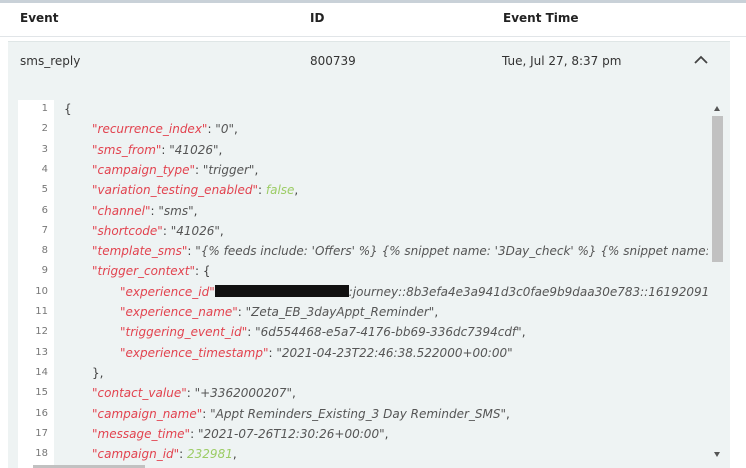  Describe the element at coordinates (541, 18) in the screenshot. I see `column-header-event-time: Event Time` at that location.